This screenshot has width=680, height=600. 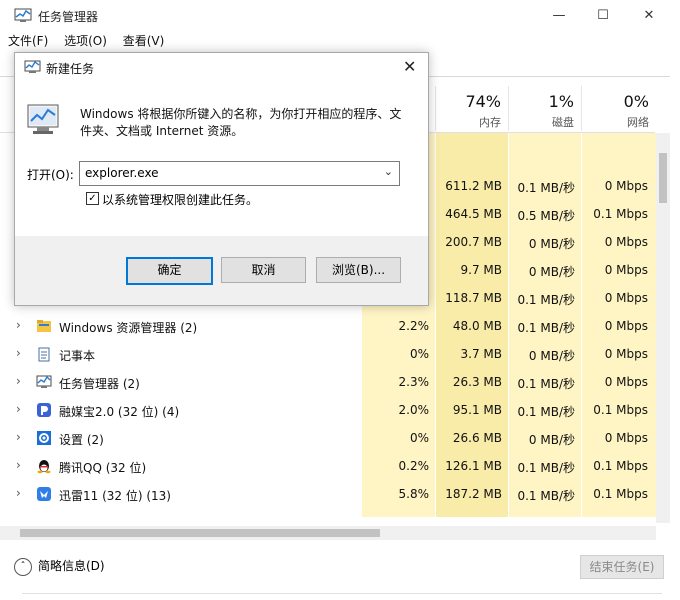 I want to click on qq-icon, so click(x=44, y=466).